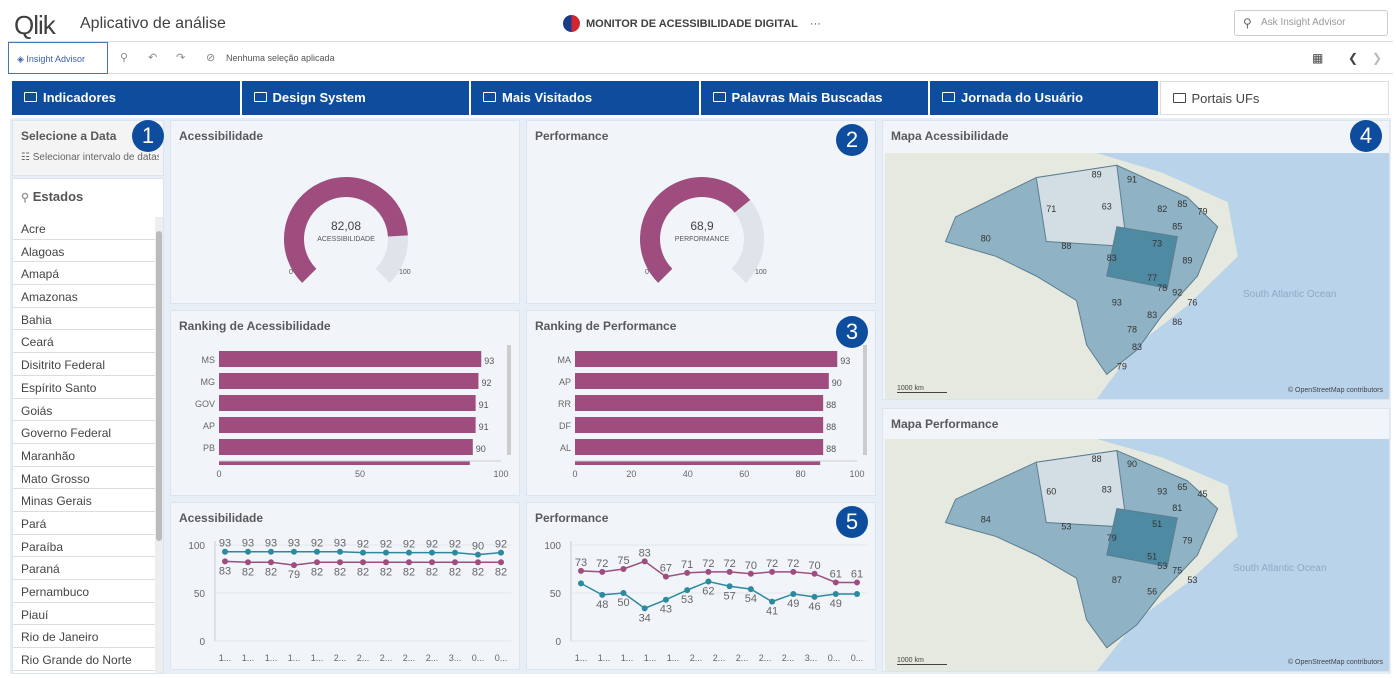 The width and height of the screenshot is (1396, 678). What do you see at coordinates (581, 563) in the screenshot?
I see `data-label: 73` at bounding box center [581, 563].